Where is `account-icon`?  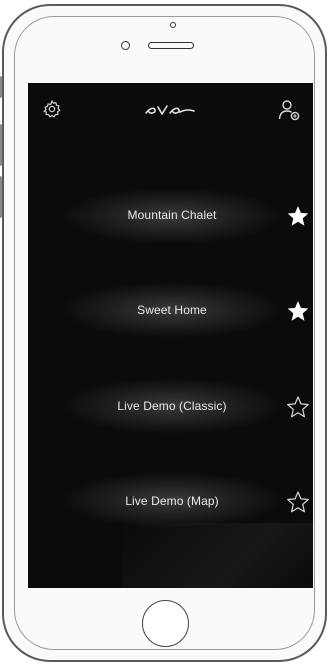
account-icon is located at coordinates (289, 110).